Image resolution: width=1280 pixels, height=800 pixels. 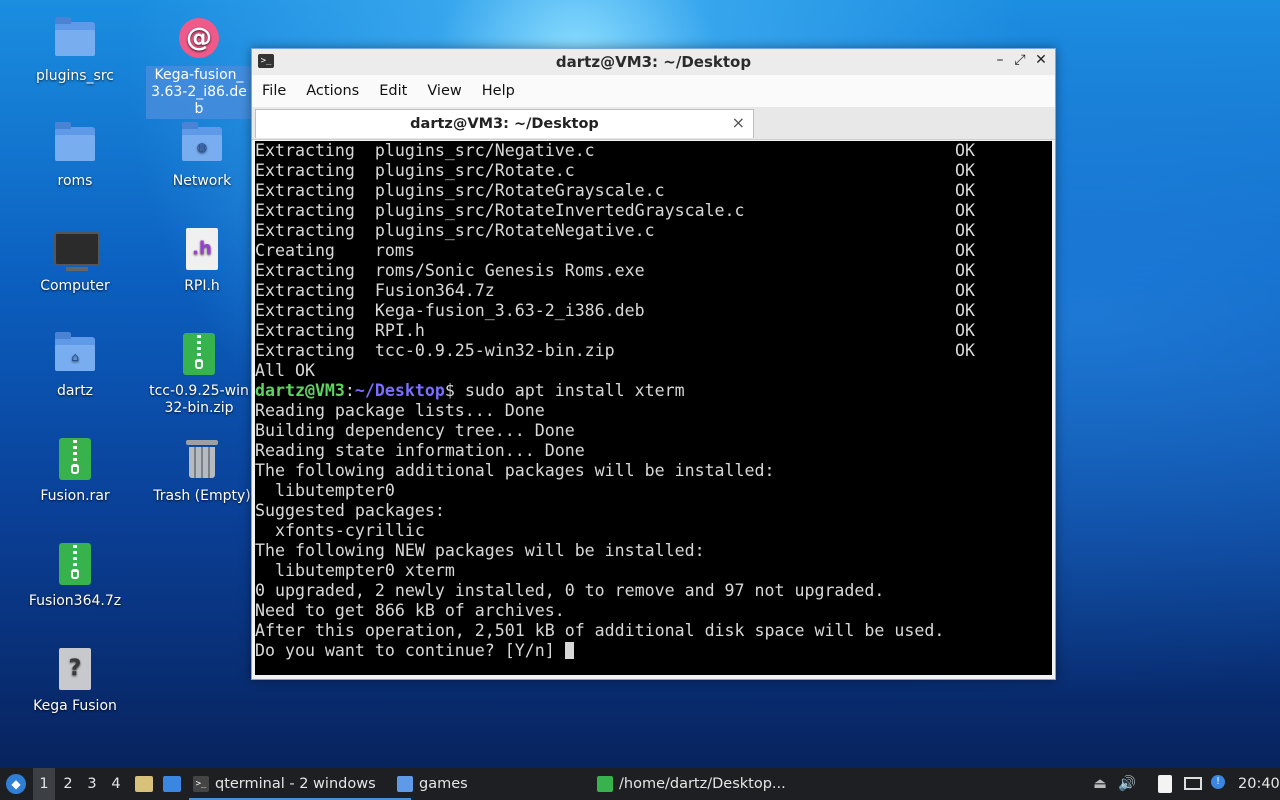 What do you see at coordinates (1193, 784) in the screenshot?
I see `network-icon` at bounding box center [1193, 784].